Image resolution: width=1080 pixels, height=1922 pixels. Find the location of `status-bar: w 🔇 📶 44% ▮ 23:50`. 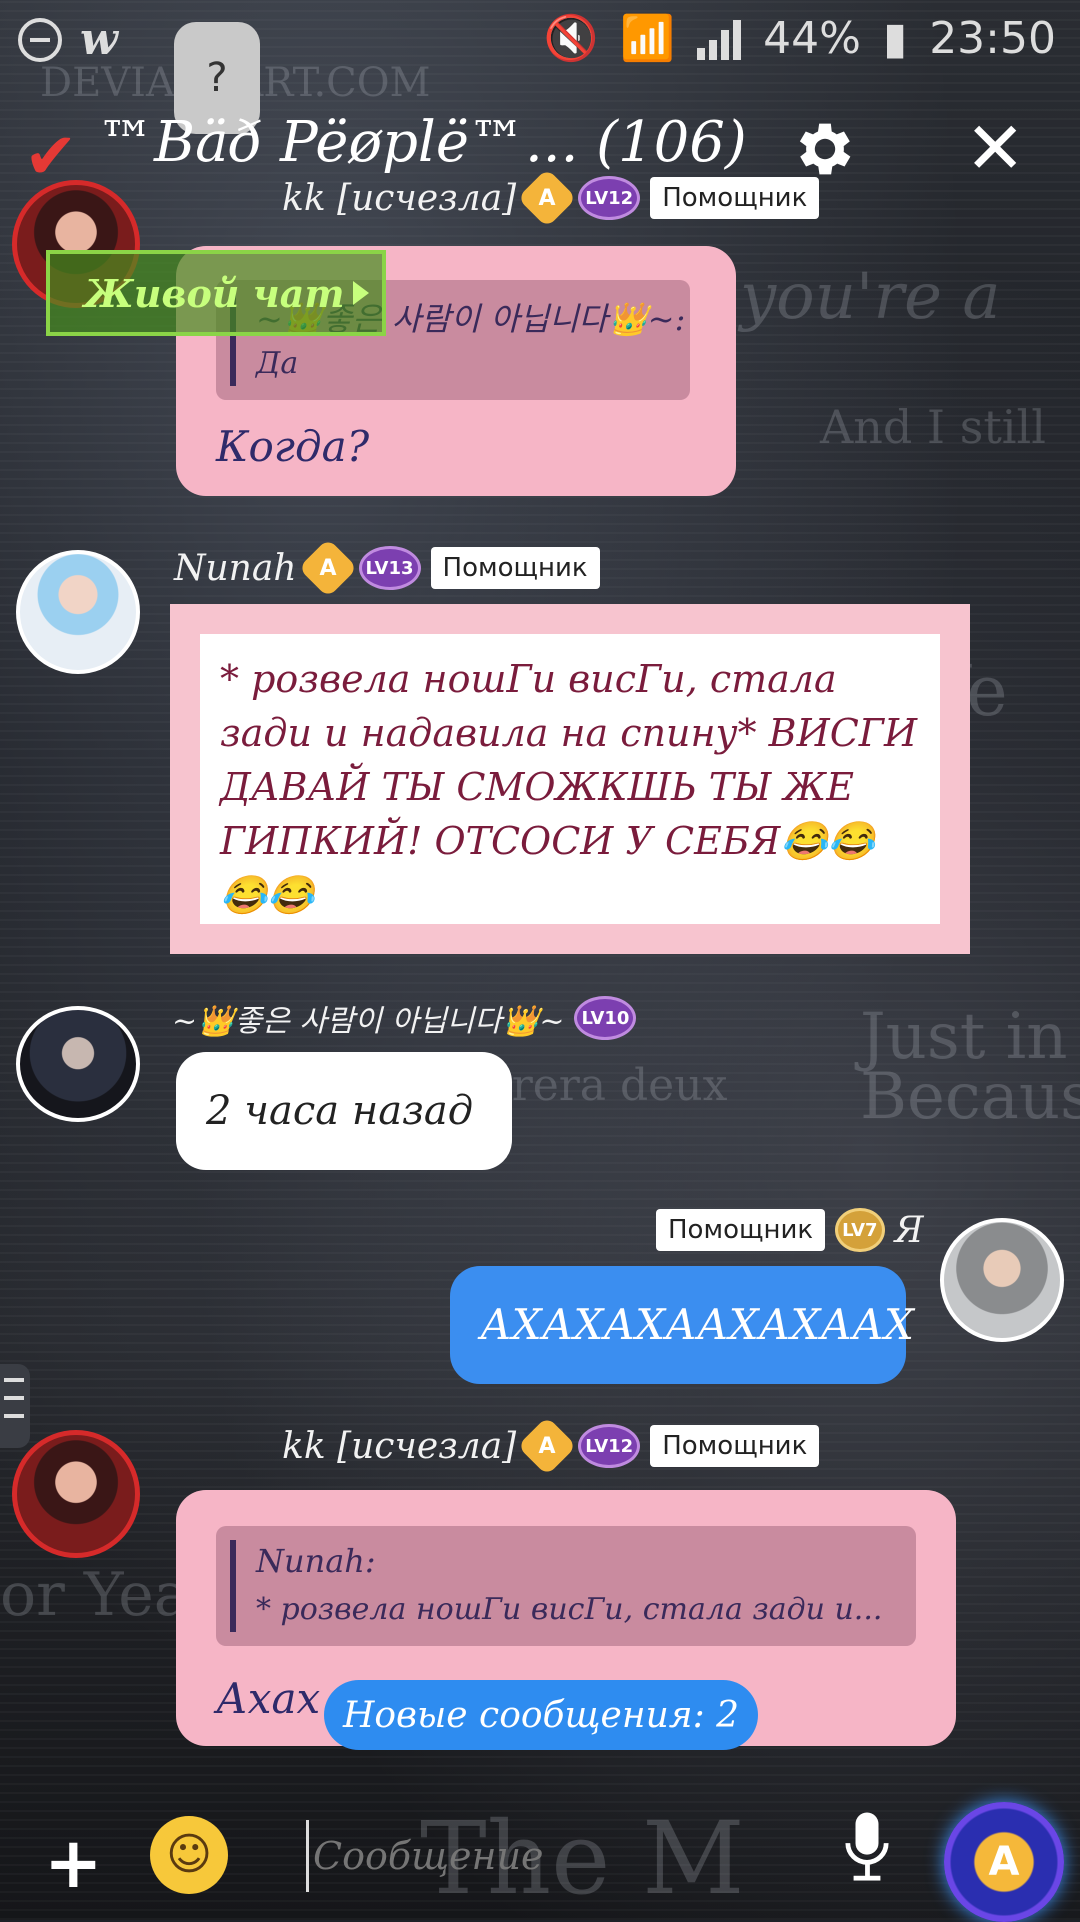

status-bar: w 🔇 📶 44% ▮ 23:50 is located at coordinates (540, 40).